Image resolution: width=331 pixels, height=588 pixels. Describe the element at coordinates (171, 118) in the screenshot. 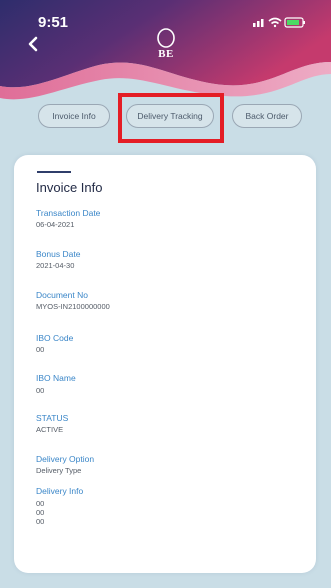

I see `highlight-box` at that location.